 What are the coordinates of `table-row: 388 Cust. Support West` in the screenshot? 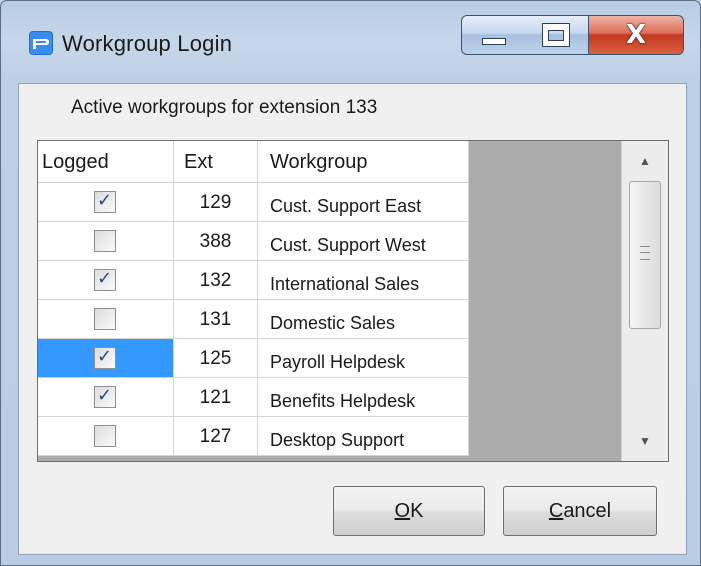 It's located at (253, 241).